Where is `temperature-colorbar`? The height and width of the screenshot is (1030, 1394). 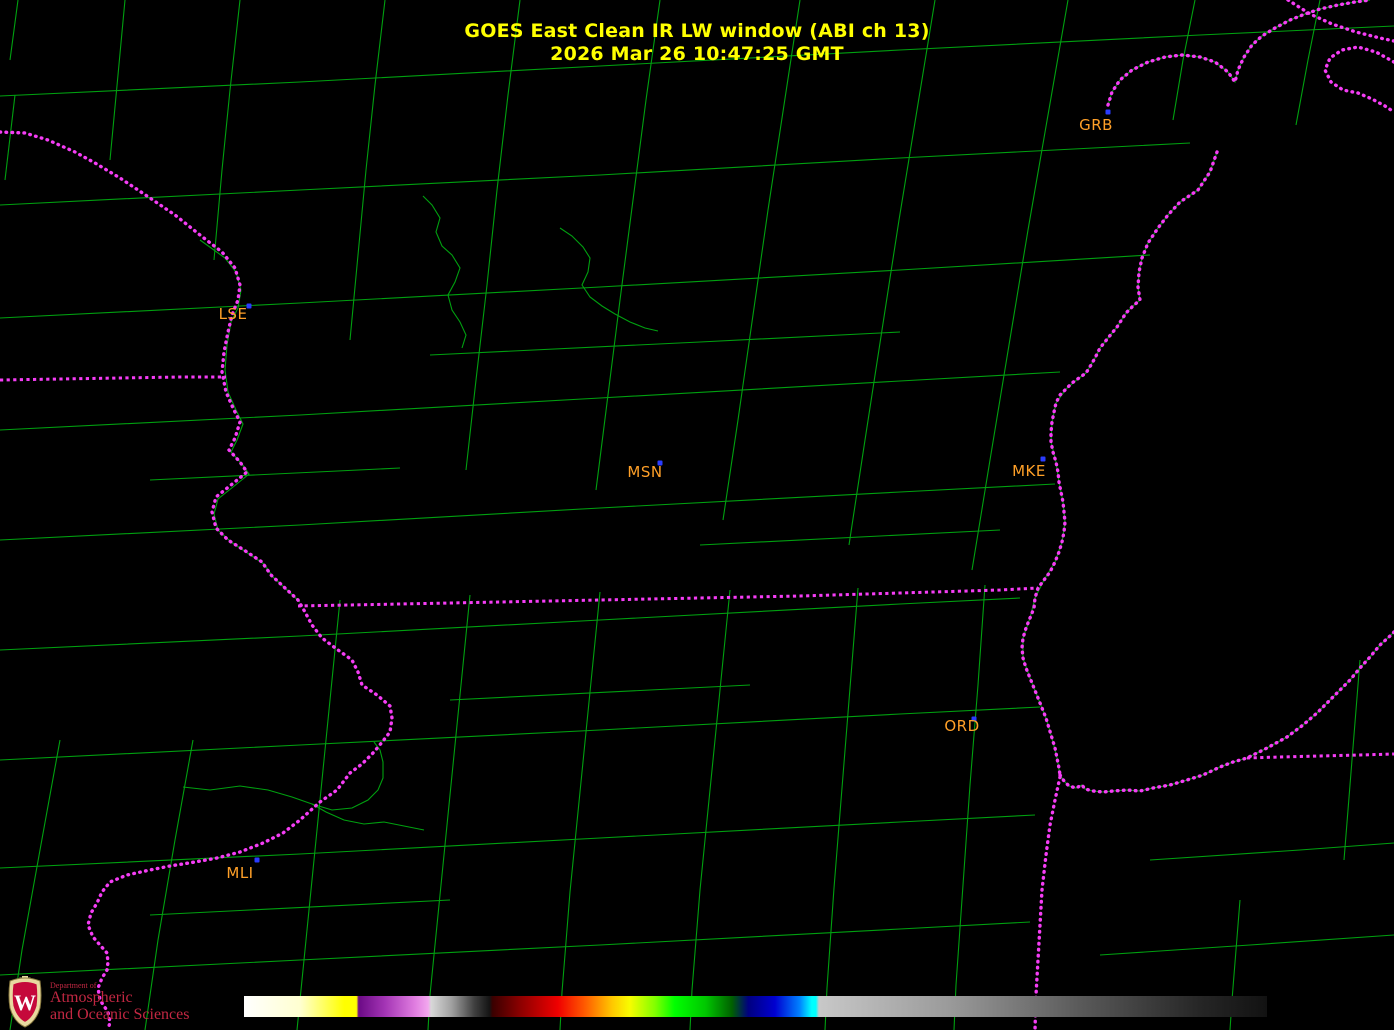
temperature-colorbar is located at coordinates (755, 1006).